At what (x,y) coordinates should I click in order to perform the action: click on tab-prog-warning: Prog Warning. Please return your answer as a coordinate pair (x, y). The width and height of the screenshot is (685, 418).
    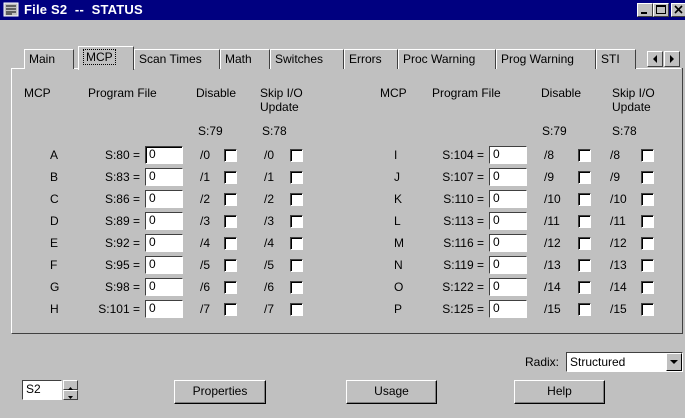
    Looking at the image, I should click on (546, 59).